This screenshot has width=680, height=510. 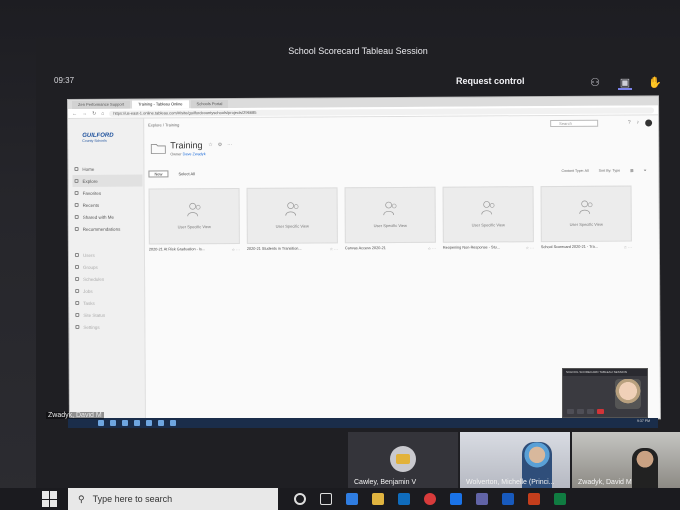 What do you see at coordinates (629, 123) in the screenshot?
I see `help-icon: ?` at bounding box center [629, 123].